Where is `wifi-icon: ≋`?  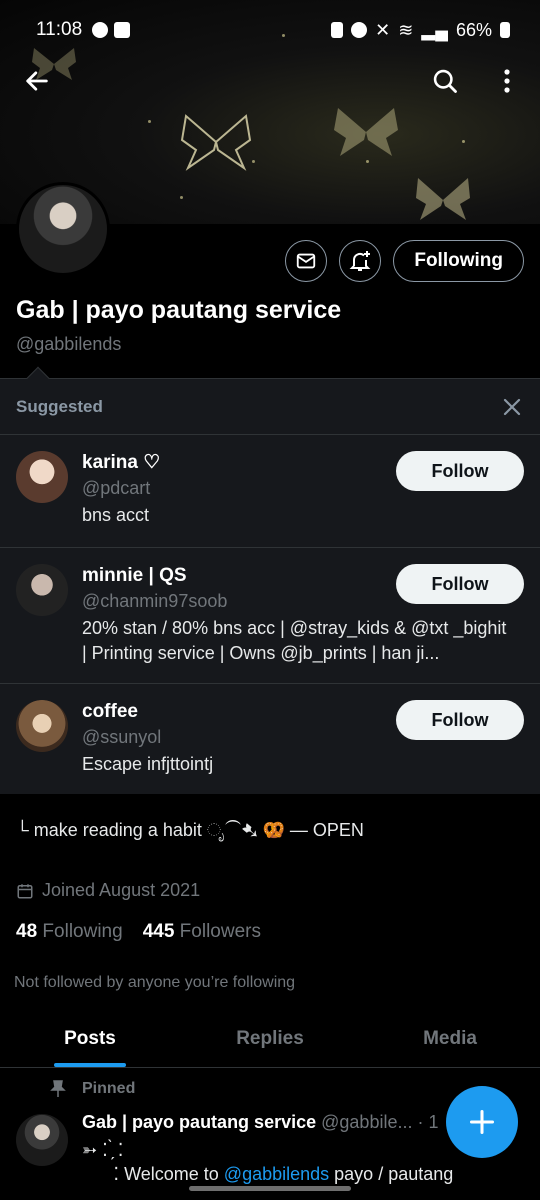
wifi-icon: ≋ is located at coordinates (406, 29).